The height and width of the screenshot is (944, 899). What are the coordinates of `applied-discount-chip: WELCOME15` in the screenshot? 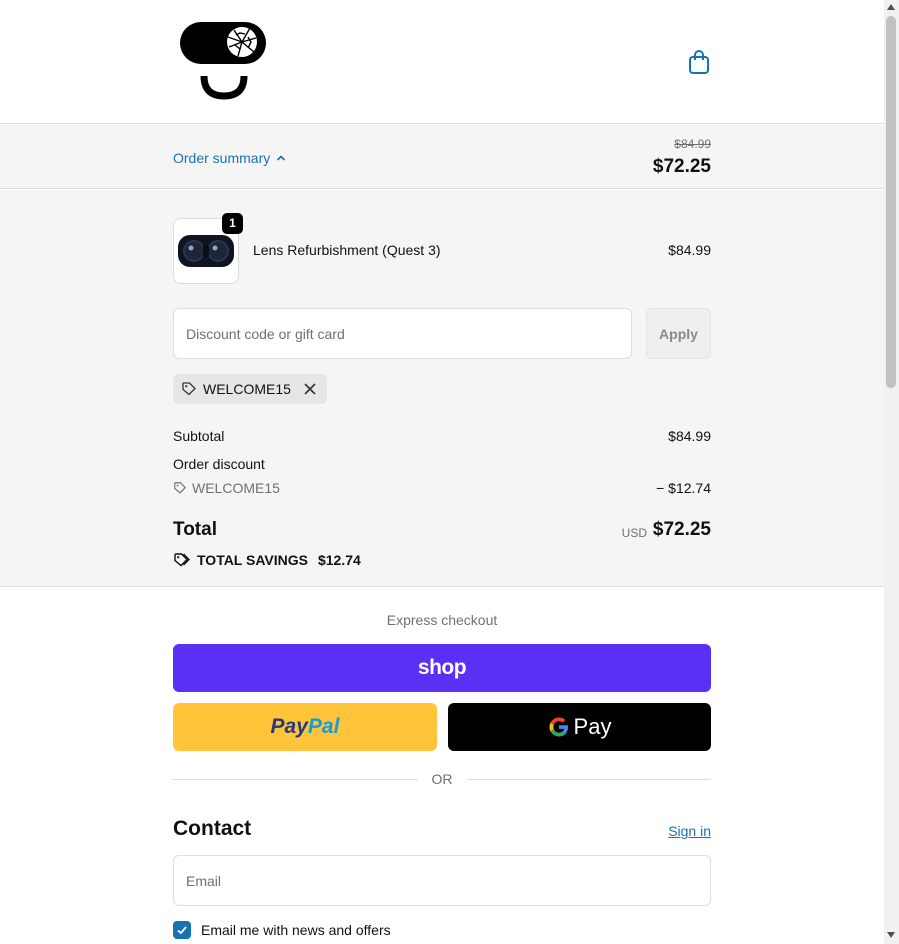 It's located at (250, 389).